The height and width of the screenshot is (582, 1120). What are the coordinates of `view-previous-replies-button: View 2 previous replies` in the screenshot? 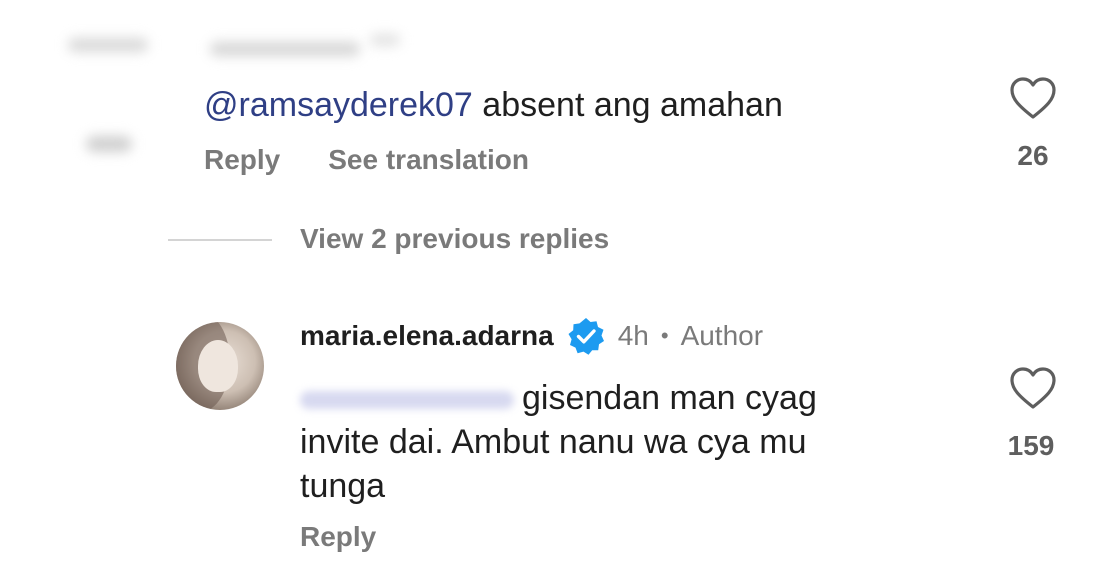 It's located at (454, 239).